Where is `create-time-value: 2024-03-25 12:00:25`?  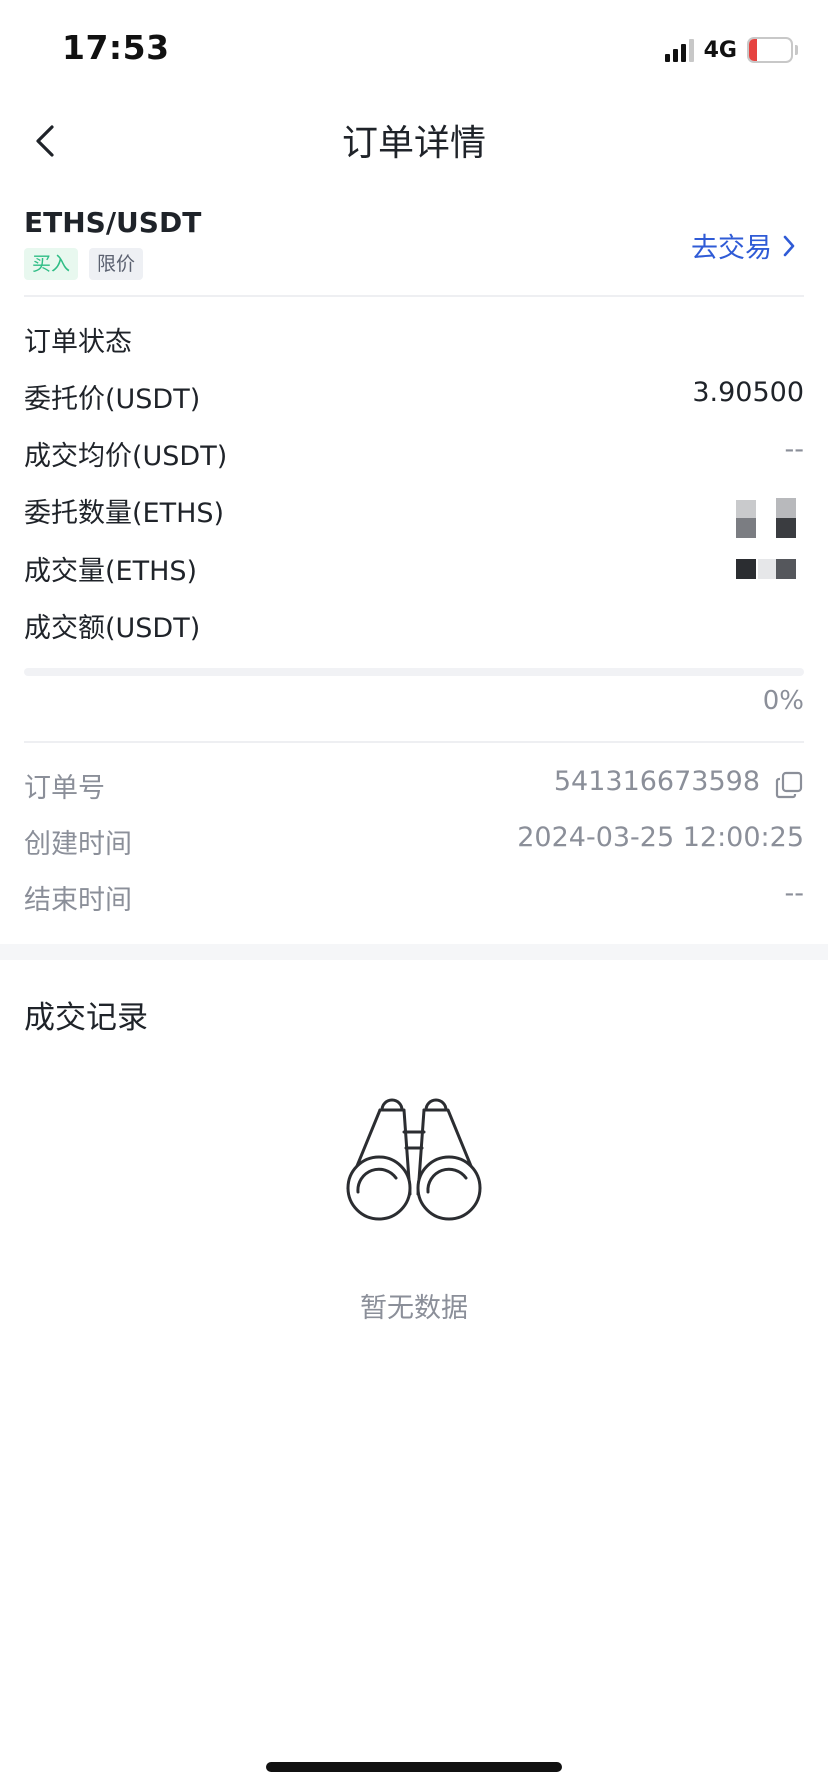
create-time-value: 2024-03-25 12:00:25 is located at coordinates (660, 837).